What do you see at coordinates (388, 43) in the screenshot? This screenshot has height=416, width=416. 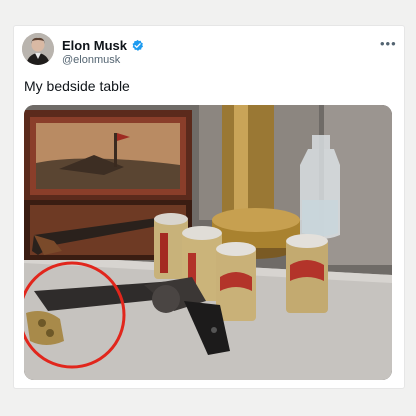 I see `more-options-icon: •••` at bounding box center [388, 43].